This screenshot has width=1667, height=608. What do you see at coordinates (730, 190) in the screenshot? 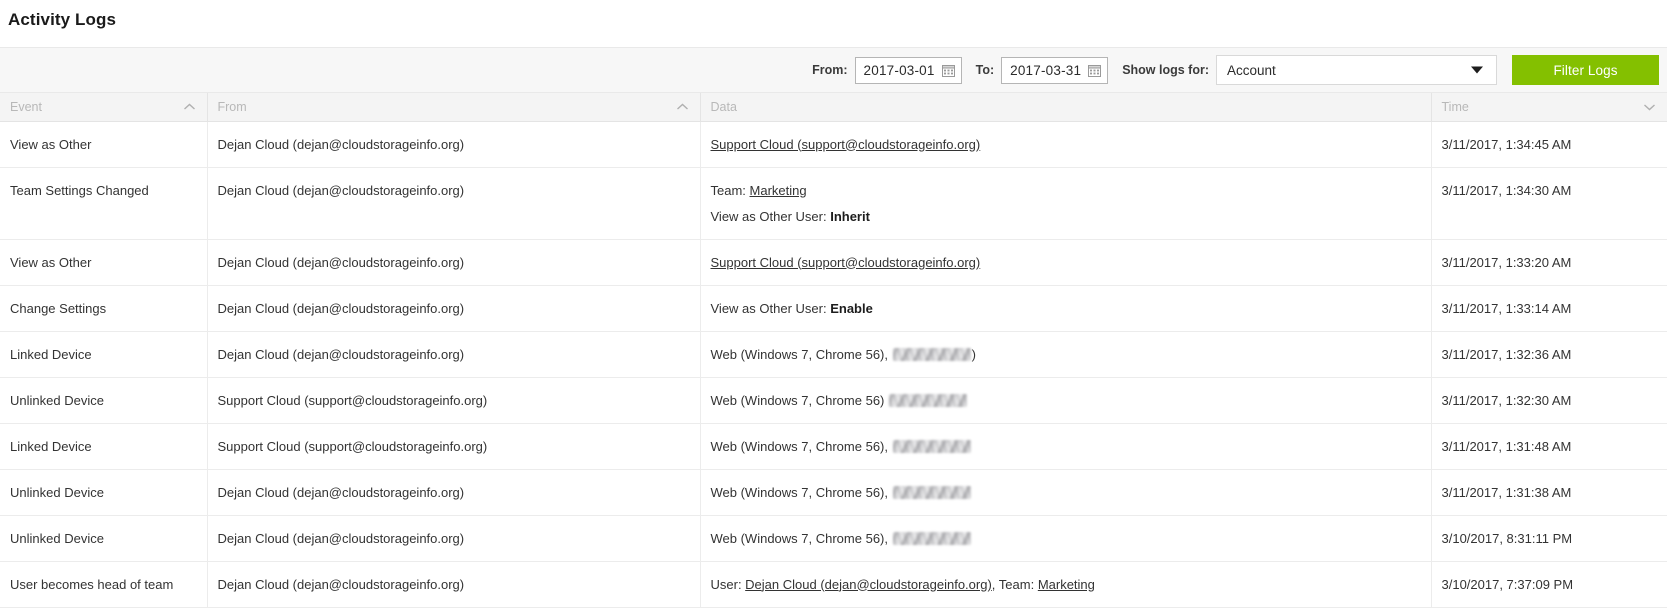
I see `data-text: Team:` at bounding box center [730, 190].